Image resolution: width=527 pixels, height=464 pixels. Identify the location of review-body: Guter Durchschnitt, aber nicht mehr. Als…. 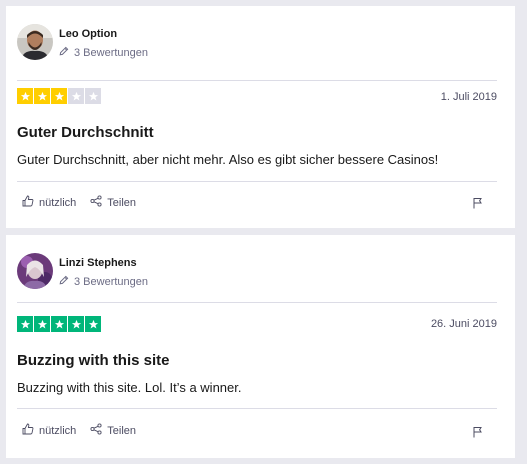
(228, 159).